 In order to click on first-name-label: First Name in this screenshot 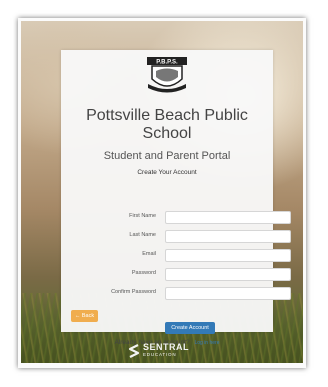, I will do `click(142, 216)`.